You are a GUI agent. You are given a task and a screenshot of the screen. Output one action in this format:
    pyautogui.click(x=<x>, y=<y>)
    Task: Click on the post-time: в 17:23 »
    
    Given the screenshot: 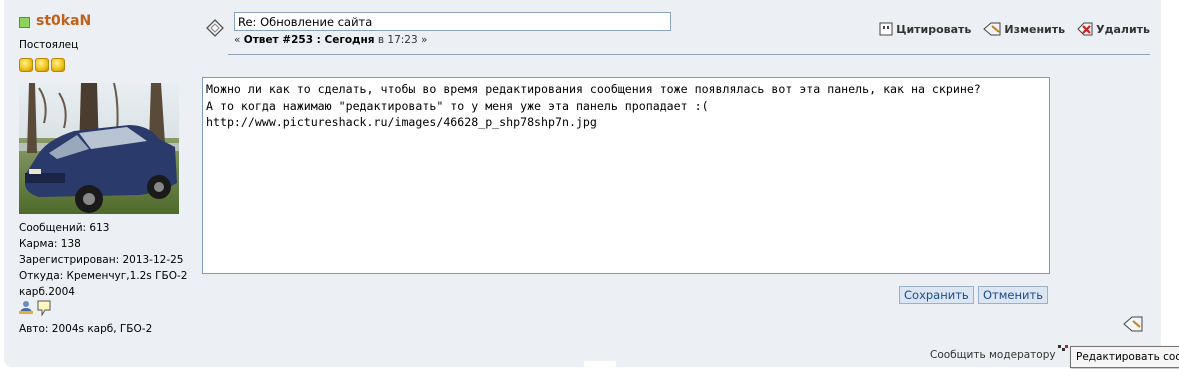 What is the action you would take?
    pyautogui.click(x=401, y=40)
    